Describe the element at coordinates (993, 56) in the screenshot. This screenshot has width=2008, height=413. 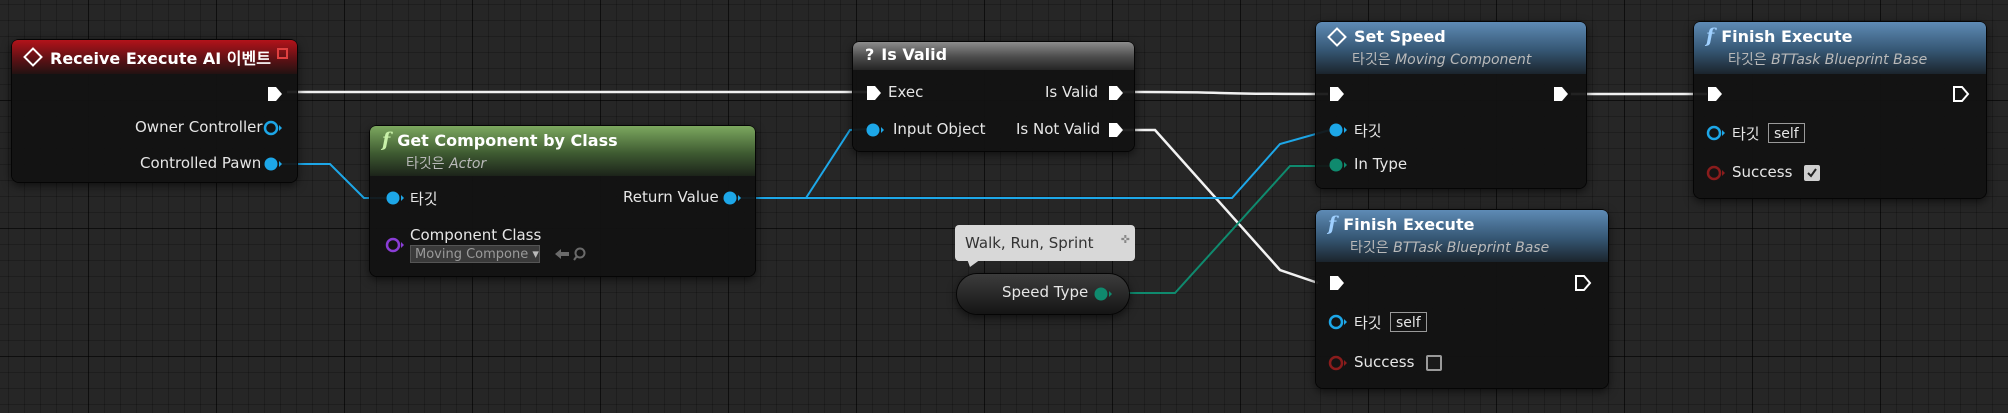
I see `node-header: ? Is Valid` at that location.